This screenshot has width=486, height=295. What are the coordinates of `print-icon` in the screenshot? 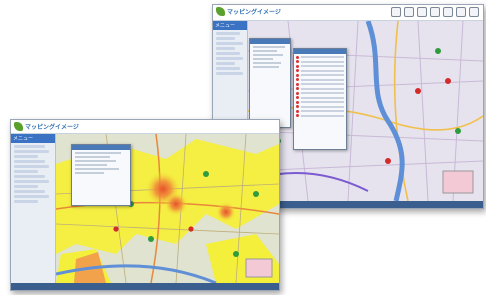 It's located at (396, 12).